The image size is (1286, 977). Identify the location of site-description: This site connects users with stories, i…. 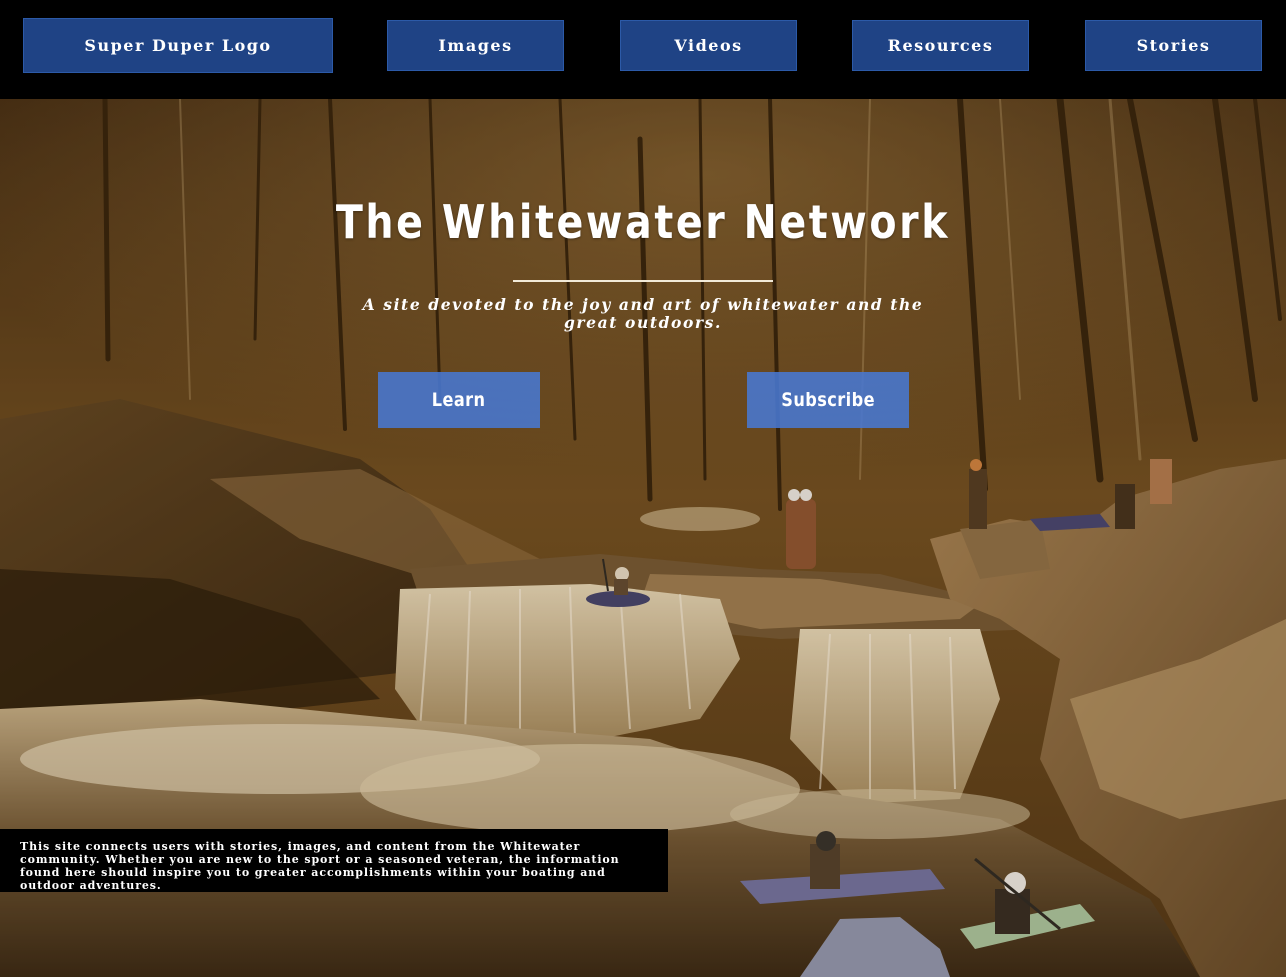
(334, 860).